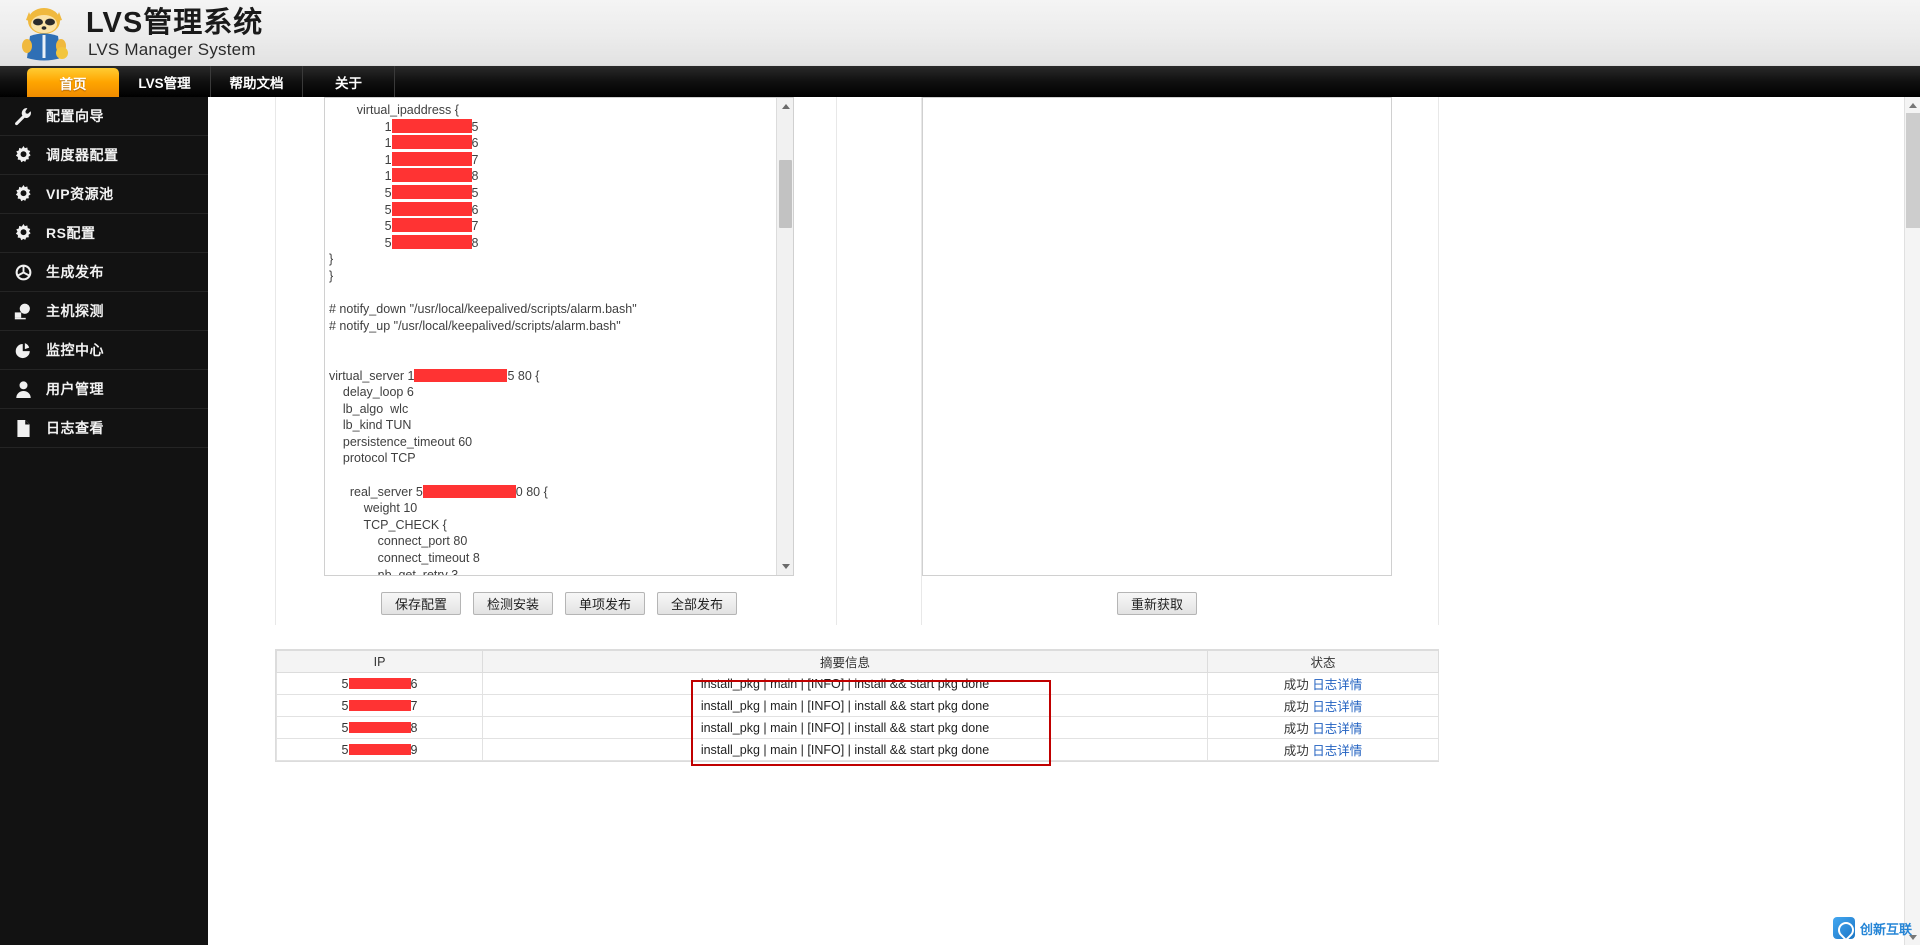 This screenshot has height=945, width=1920. Describe the element at coordinates (23, 272) in the screenshot. I see `refresh-icon` at that location.